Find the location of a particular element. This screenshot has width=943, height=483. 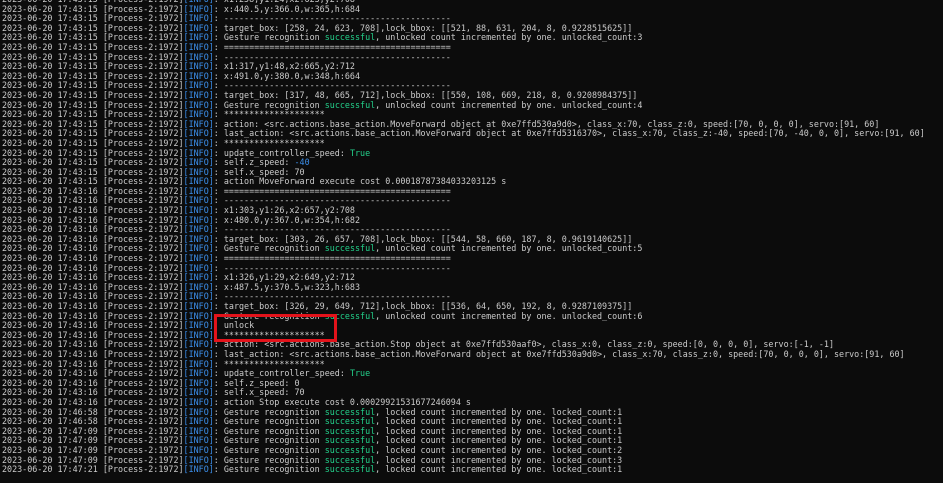

log-message: : x:487.5,y:370.5,w:323,h:683 is located at coordinates (287, 286).